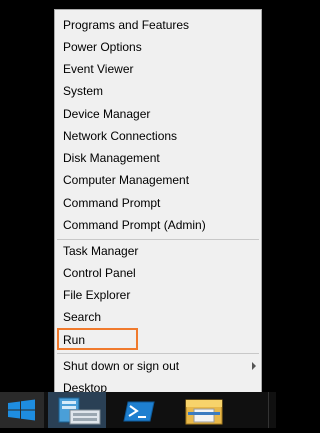  I want to click on powershell-icon, so click(139, 411).